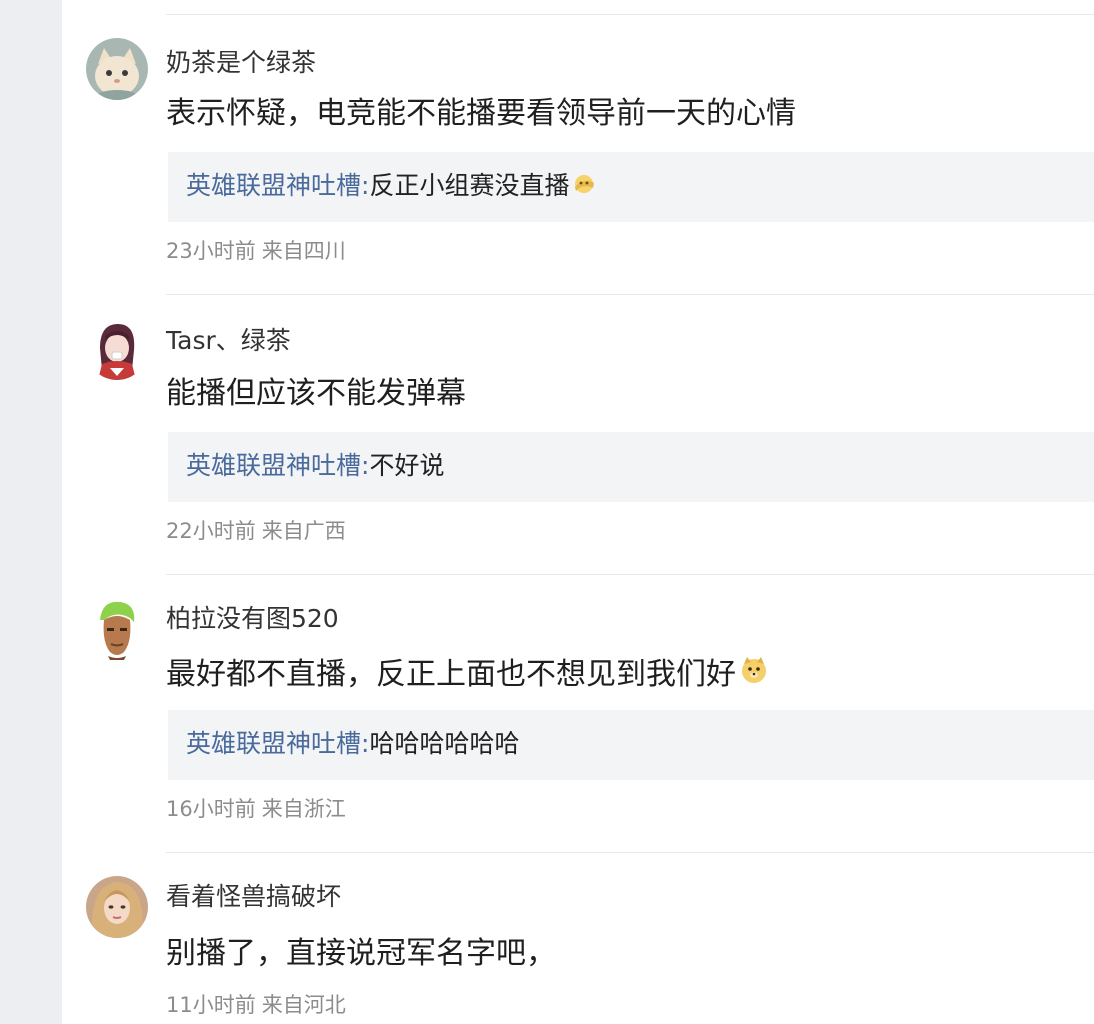 This screenshot has height=1024, width=1094. I want to click on comment-time: 16小时前, so click(211, 809).